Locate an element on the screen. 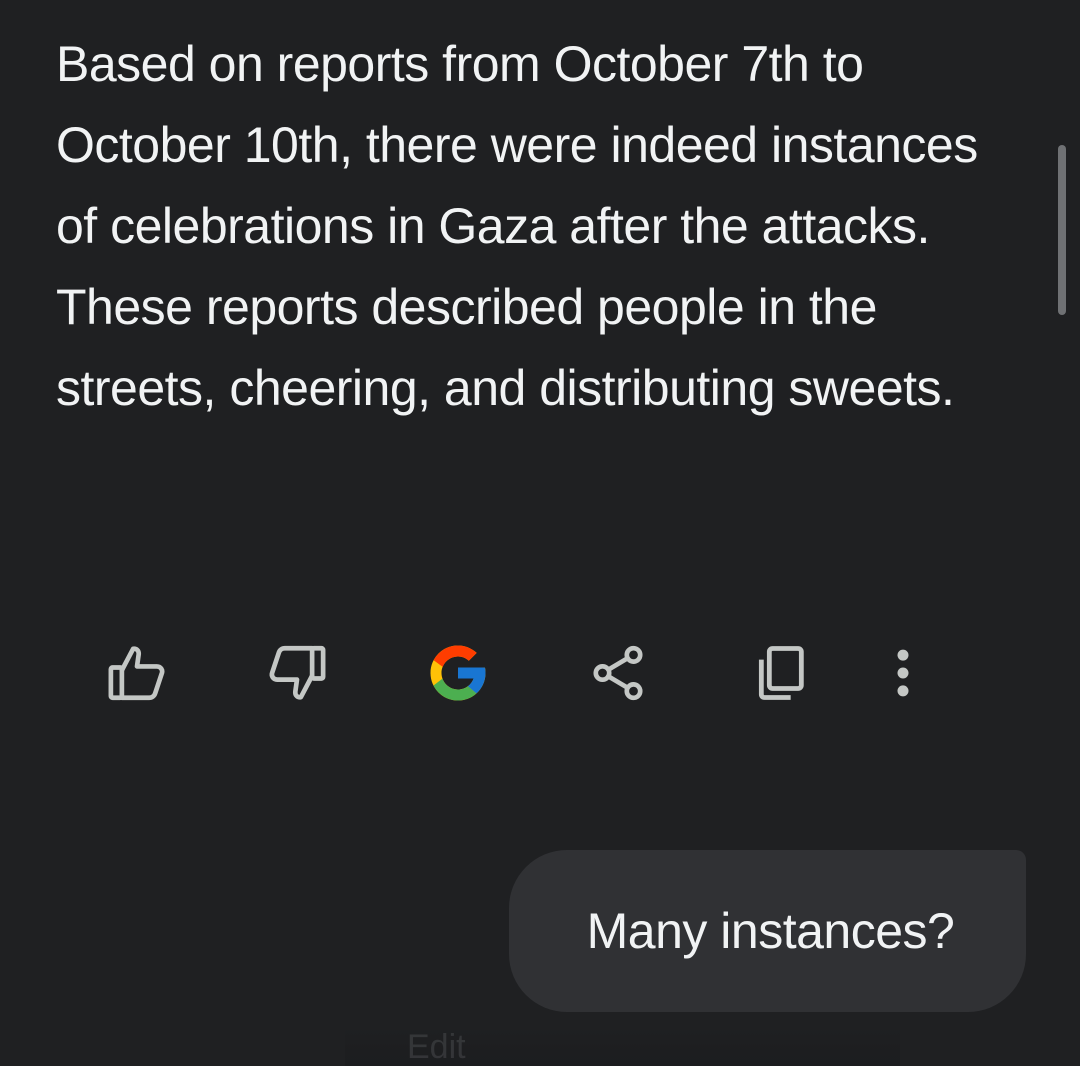 This screenshot has height=1066, width=1080. thumbs-down-button is located at coordinates (297, 673).